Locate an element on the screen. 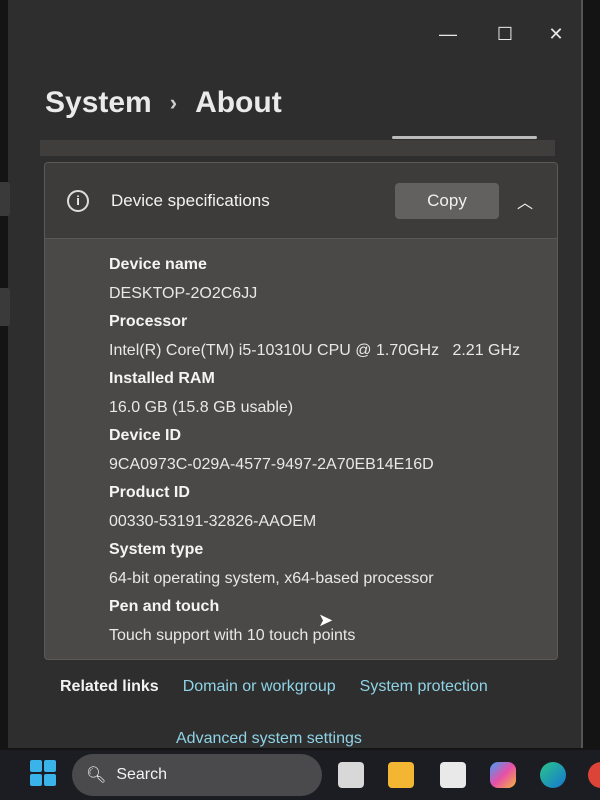 The height and width of the screenshot is (800, 600). task-view-icon is located at coordinates (351, 775).